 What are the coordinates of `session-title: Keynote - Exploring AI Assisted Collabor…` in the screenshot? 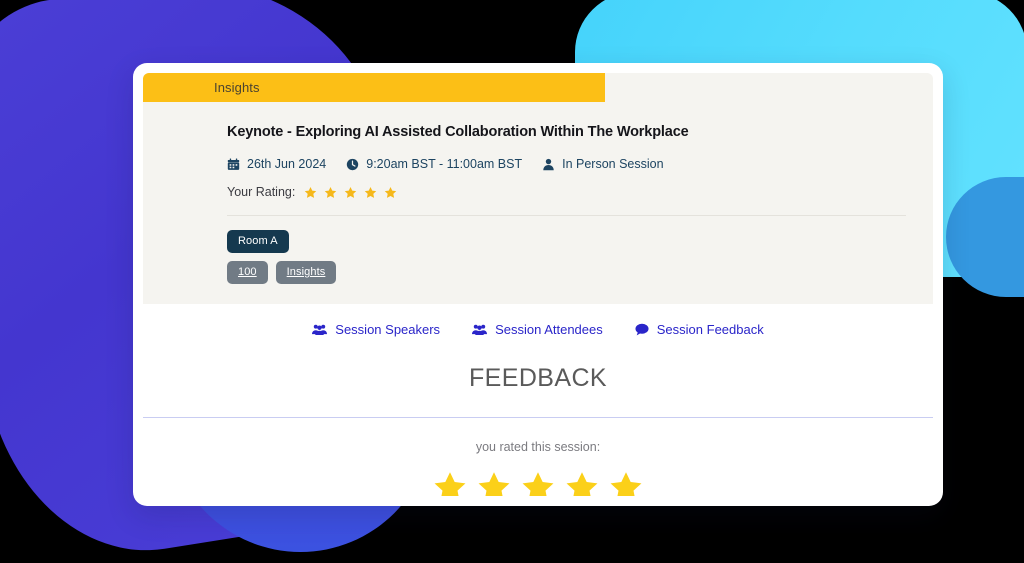 It's located at (458, 132).